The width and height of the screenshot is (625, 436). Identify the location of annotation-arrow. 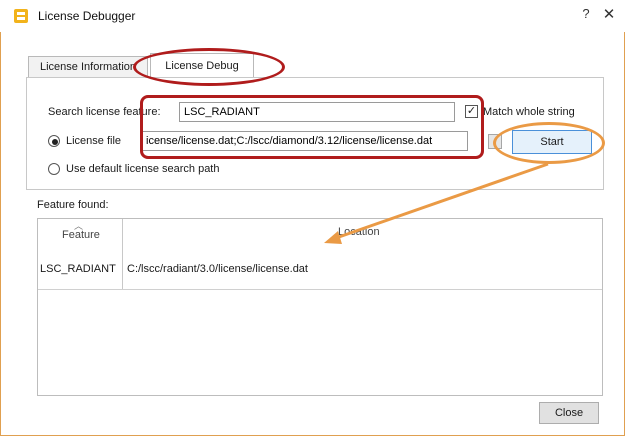
(436, 203).